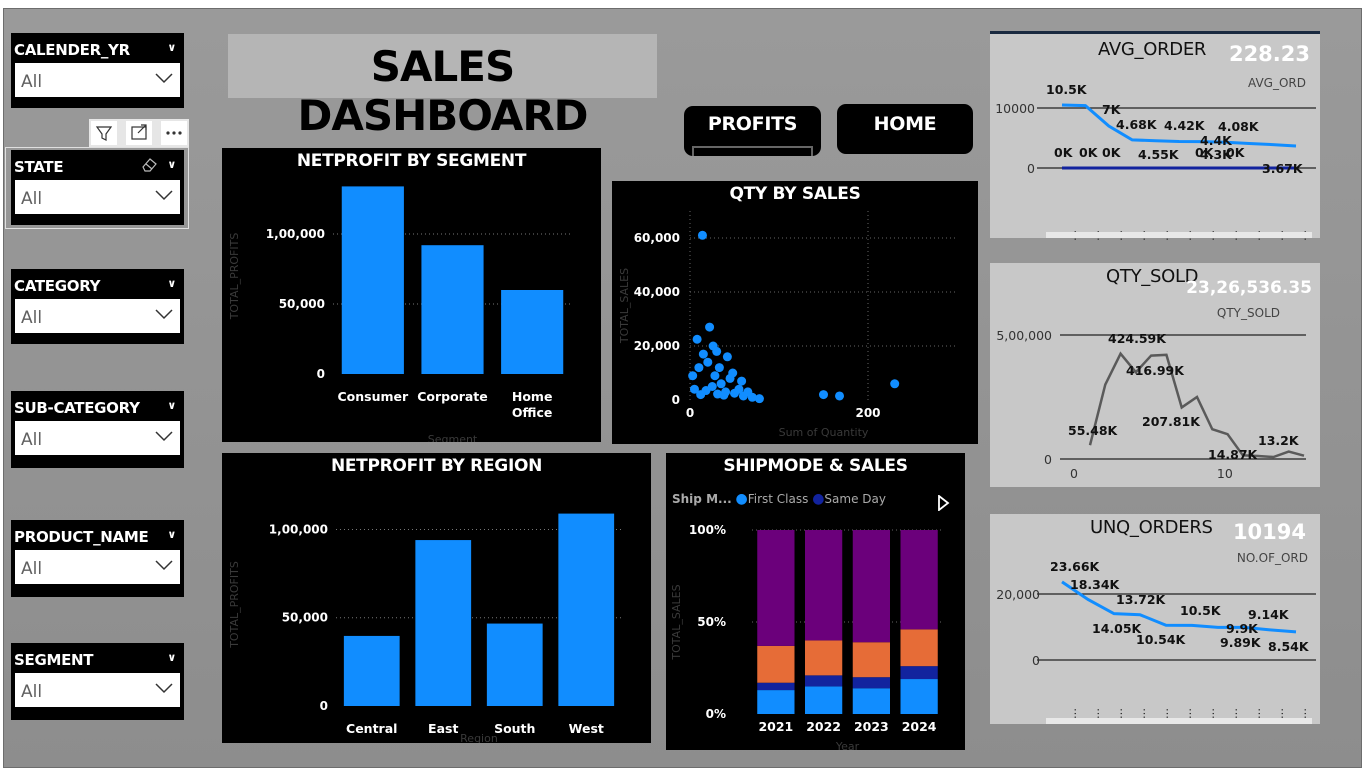  Describe the element at coordinates (1137, 124) in the screenshot. I see `data-label: 4.68K` at that location.